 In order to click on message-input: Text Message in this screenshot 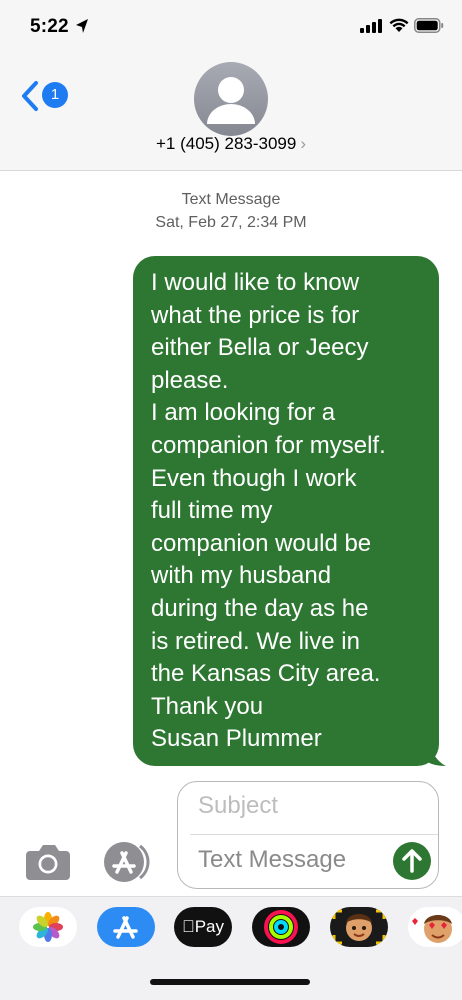, I will do `click(272, 860)`.